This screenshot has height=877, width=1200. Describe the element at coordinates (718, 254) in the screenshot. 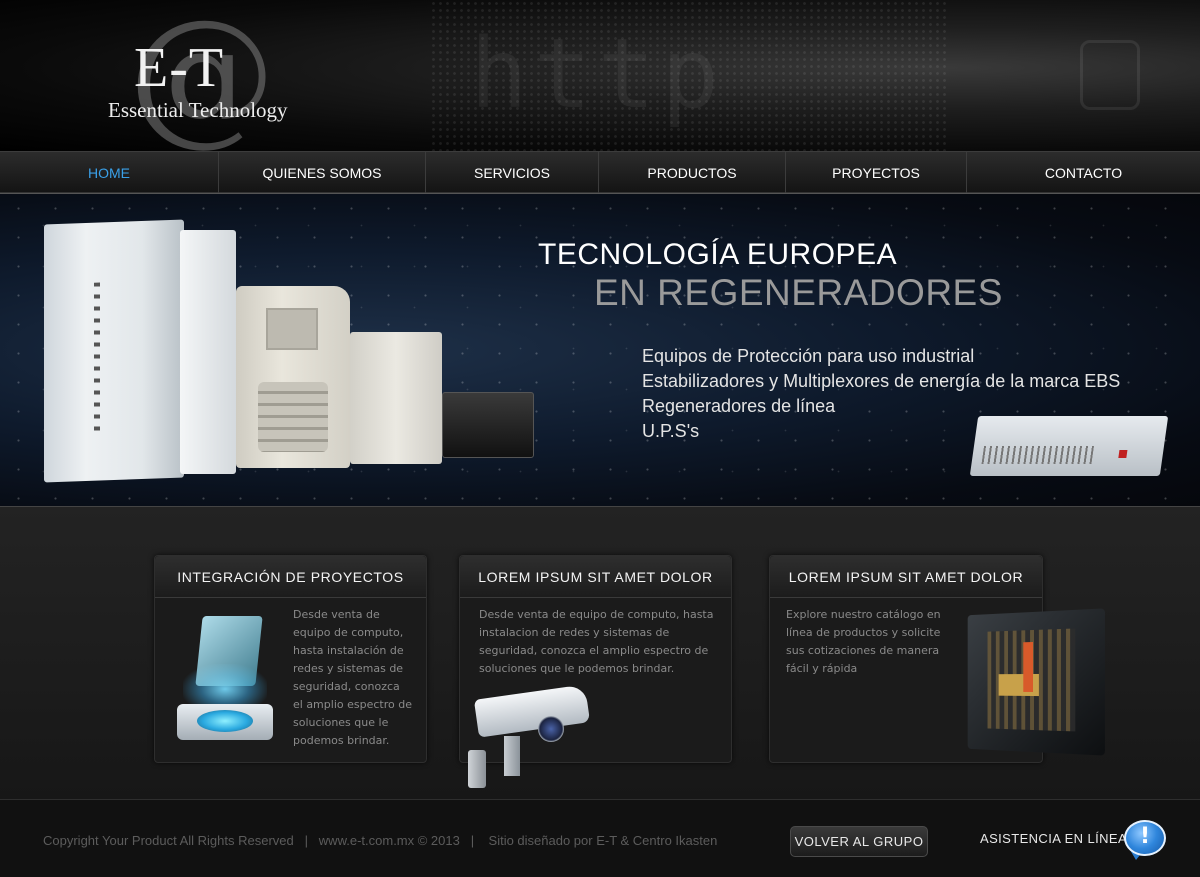

I see `banner-title: TECNOLOGÍA EUROPEA` at that location.